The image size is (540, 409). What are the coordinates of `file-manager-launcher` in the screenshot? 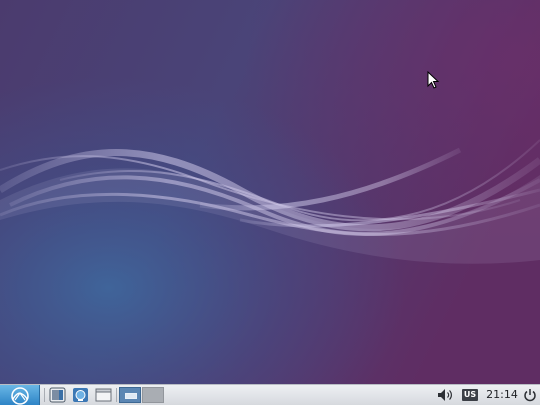 It's located at (57, 395).